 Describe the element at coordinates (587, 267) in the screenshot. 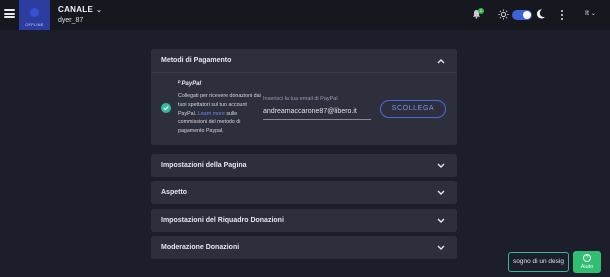

I see `help-label: Aiuto` at that location.